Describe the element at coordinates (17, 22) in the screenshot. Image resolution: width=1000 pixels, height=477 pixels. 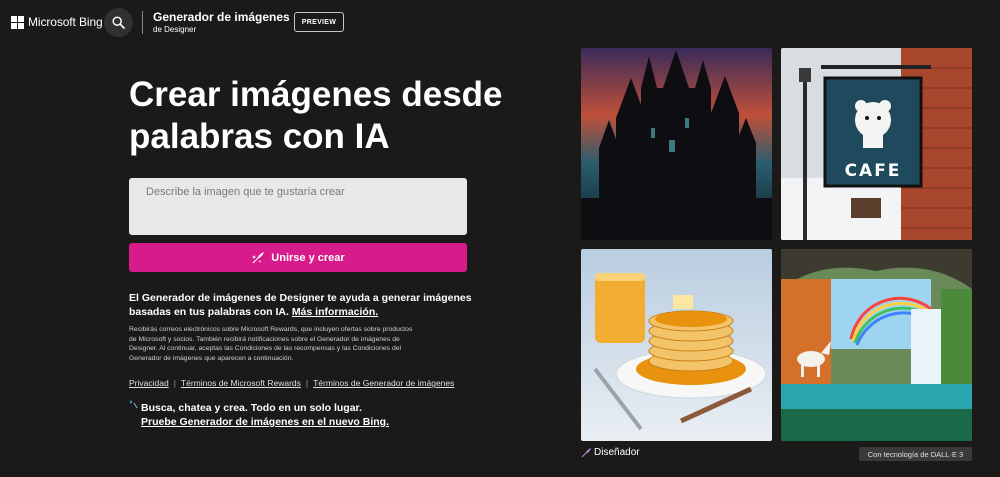
I see `microsoft-logo-icon` at that location.